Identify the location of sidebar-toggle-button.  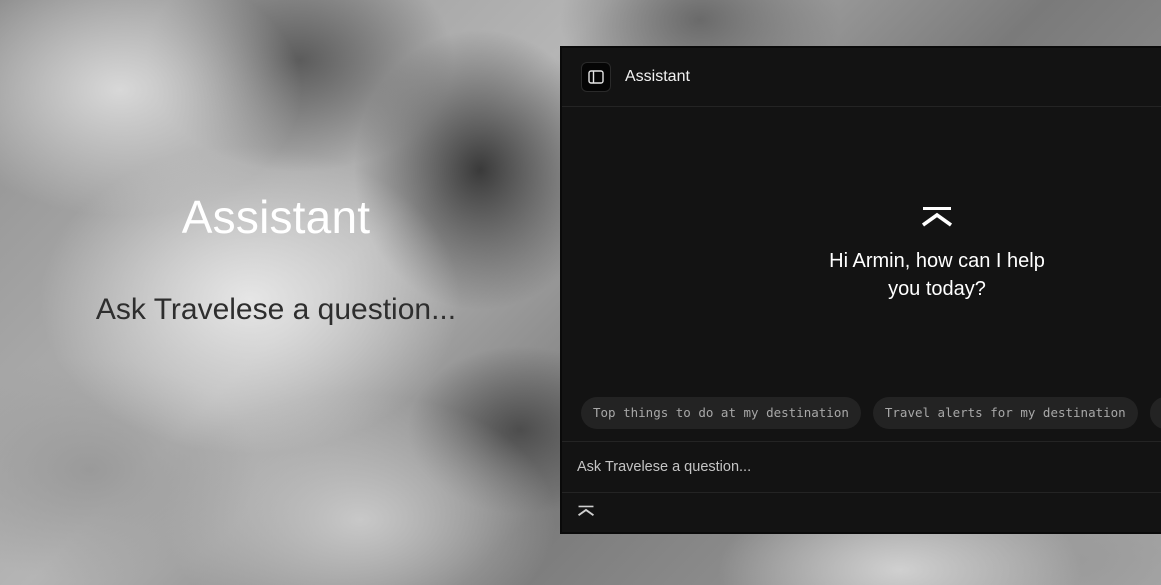
(596, 77).